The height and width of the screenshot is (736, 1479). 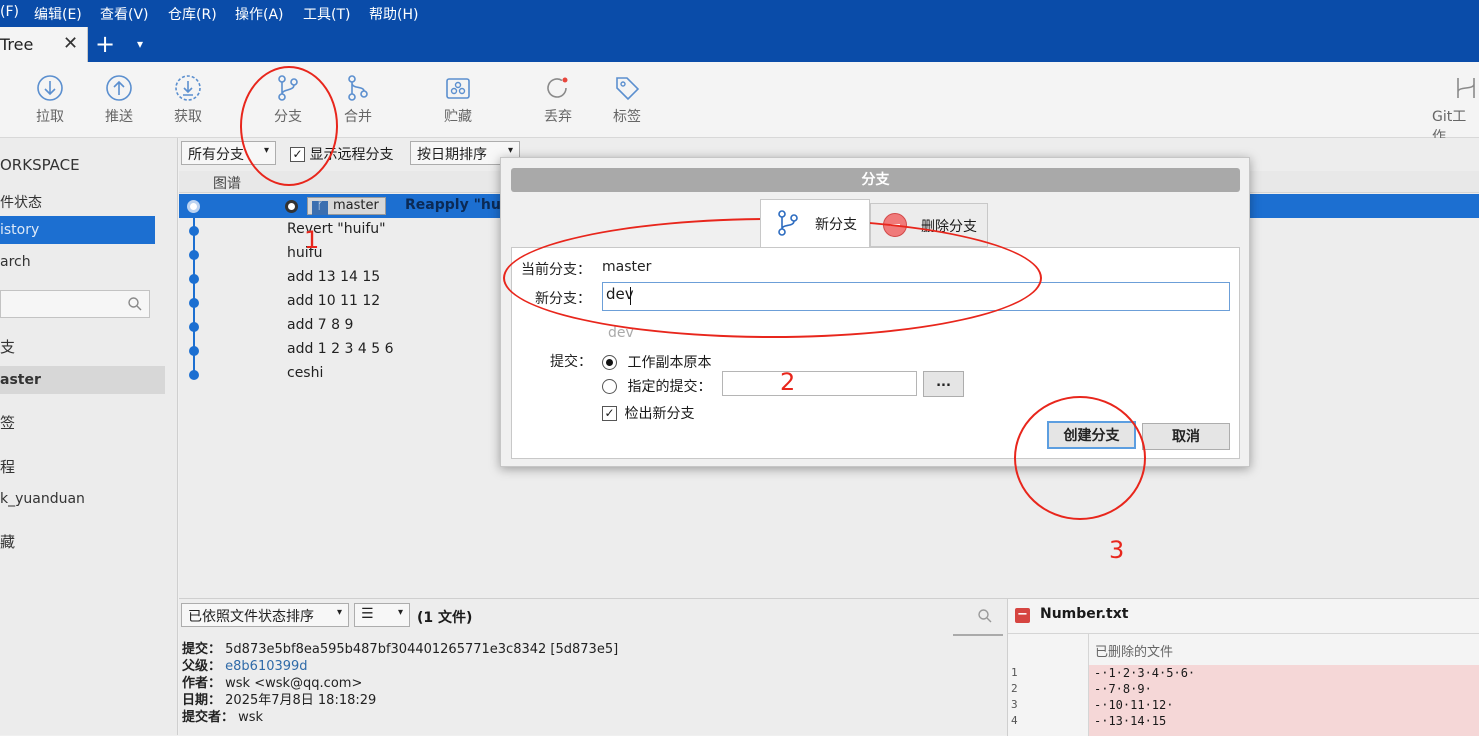 What do you see at coordinates (571, 362) in the screenshot?
I see `commit-source-label: 提交：` at bounding box center [571, 362].